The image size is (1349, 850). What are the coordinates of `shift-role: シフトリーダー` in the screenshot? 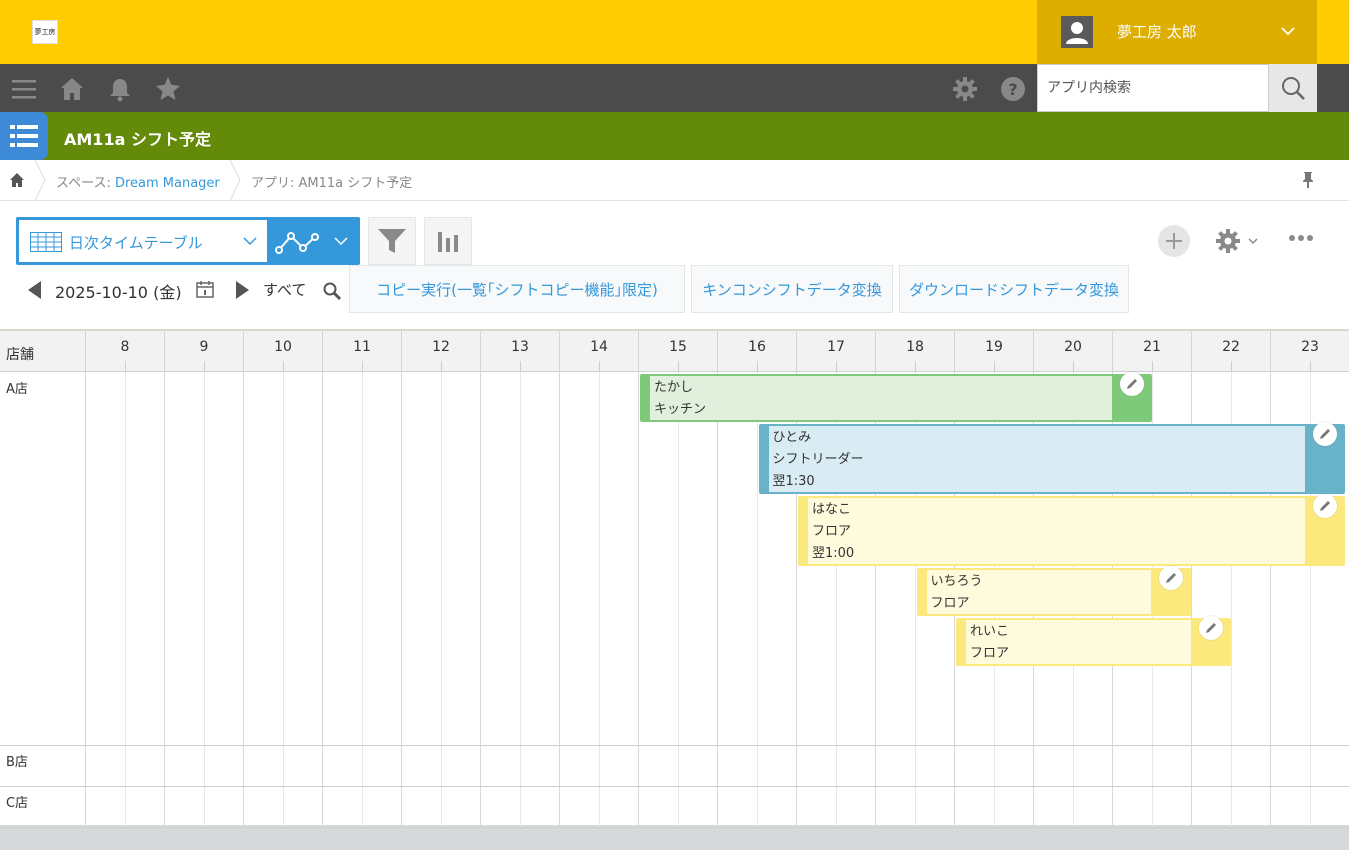 It's located at (818, 459).